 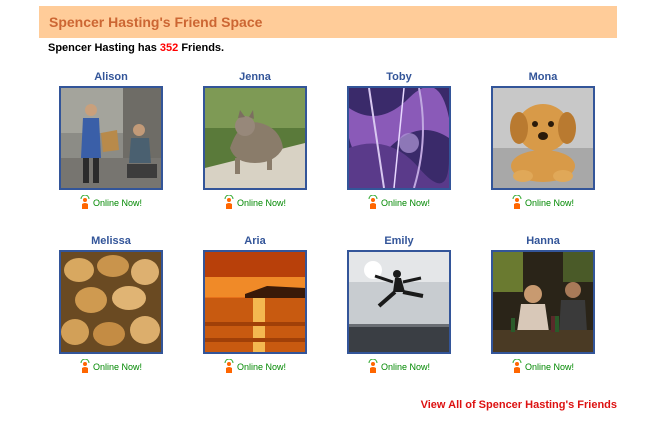 I want to click on friend-name-link: Hanna, so click(x=543, y=241).